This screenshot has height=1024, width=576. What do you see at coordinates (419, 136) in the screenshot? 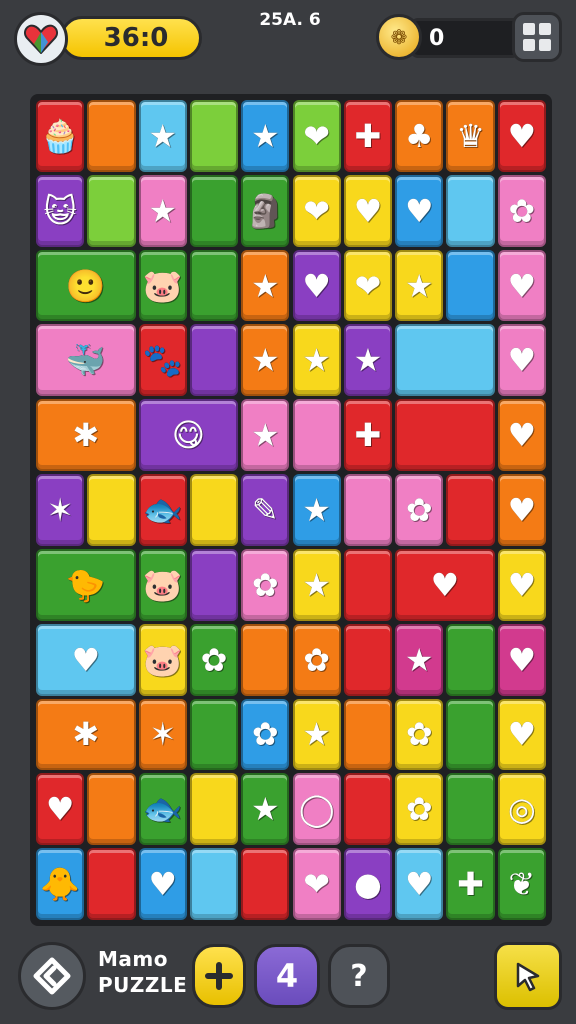
I see `board-tile: ♣` at bounding box center [419, 136].